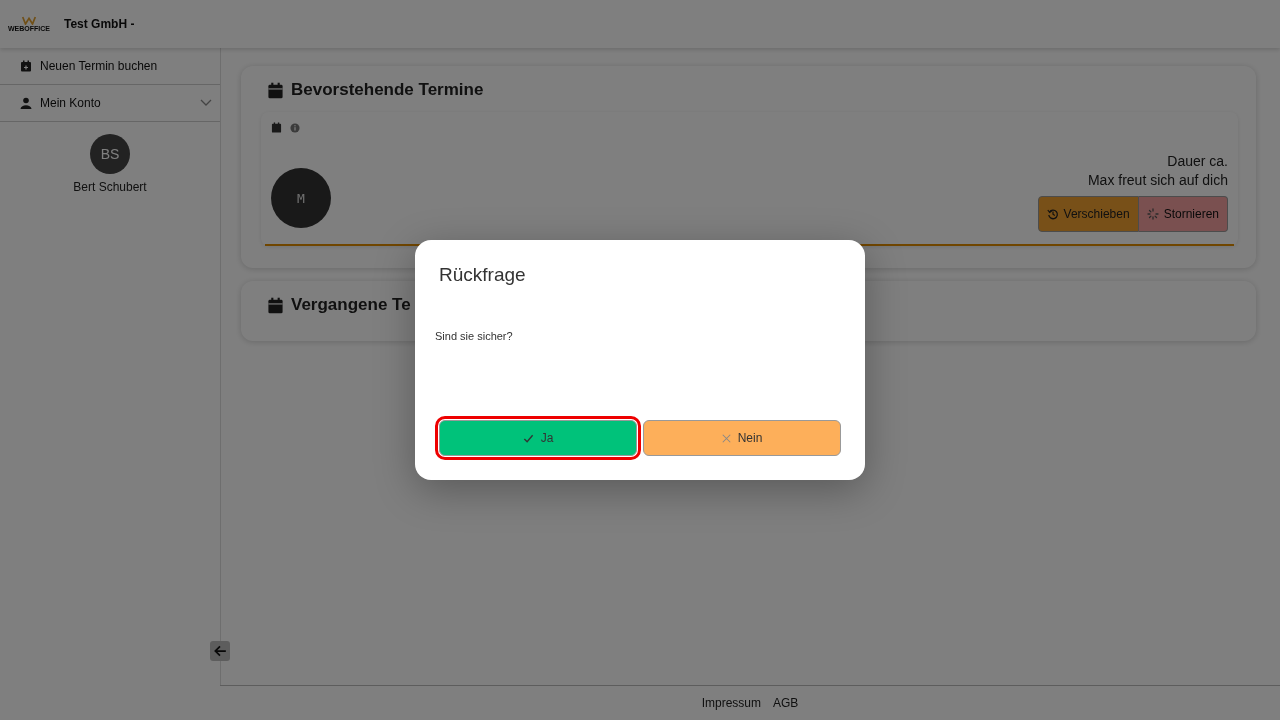 This screenshot has width=1280, height=720. I want to click on close-icon, so click(726, 438).